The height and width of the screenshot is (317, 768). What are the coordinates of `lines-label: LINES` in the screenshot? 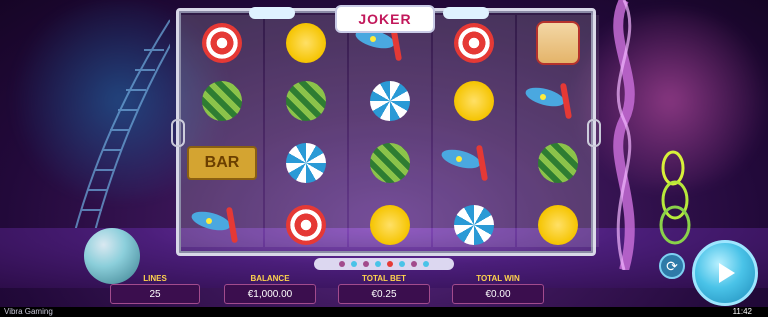 It's located at (155, 278).